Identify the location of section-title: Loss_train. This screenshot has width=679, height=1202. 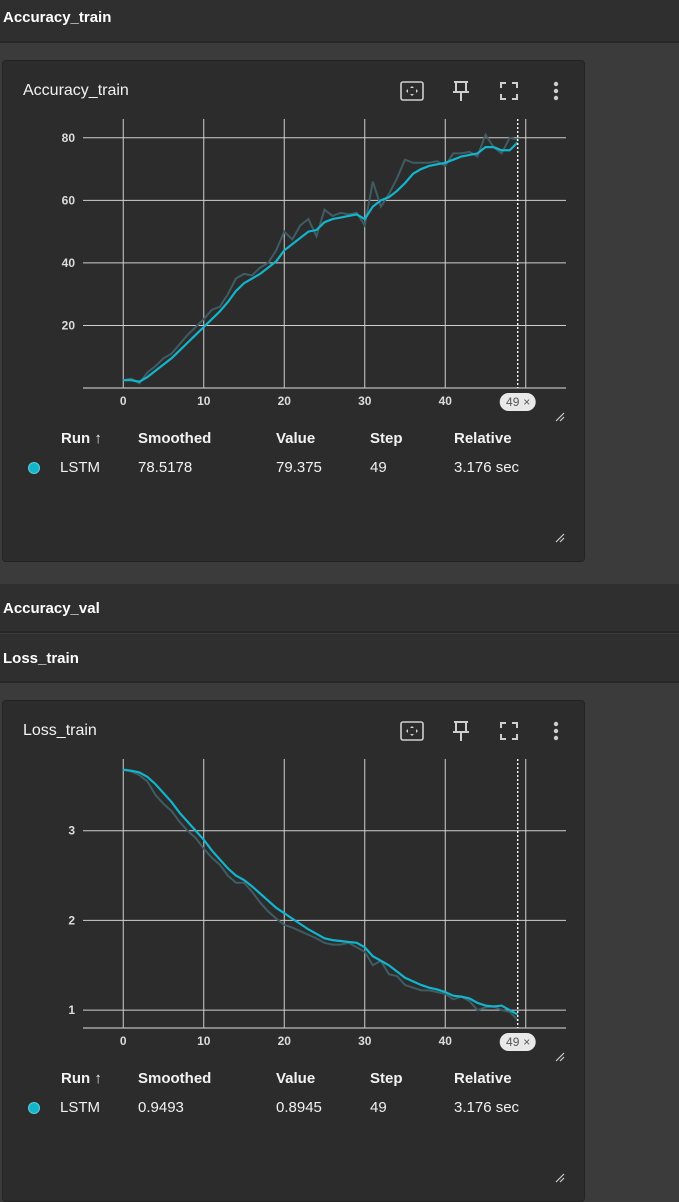
(41, 658).